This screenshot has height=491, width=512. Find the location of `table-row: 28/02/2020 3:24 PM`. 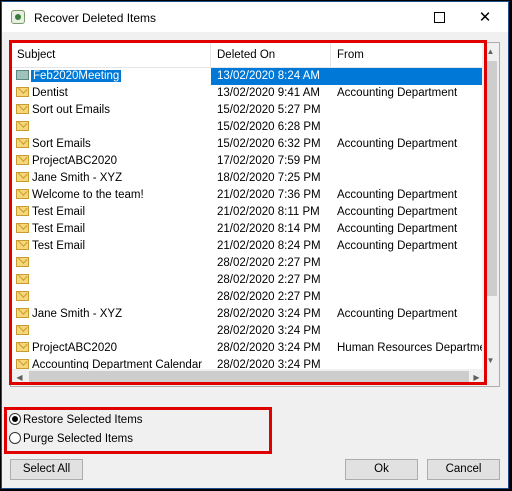

table-row: 28/02/2020 3:24 PM is located at coordinates (248, 331).